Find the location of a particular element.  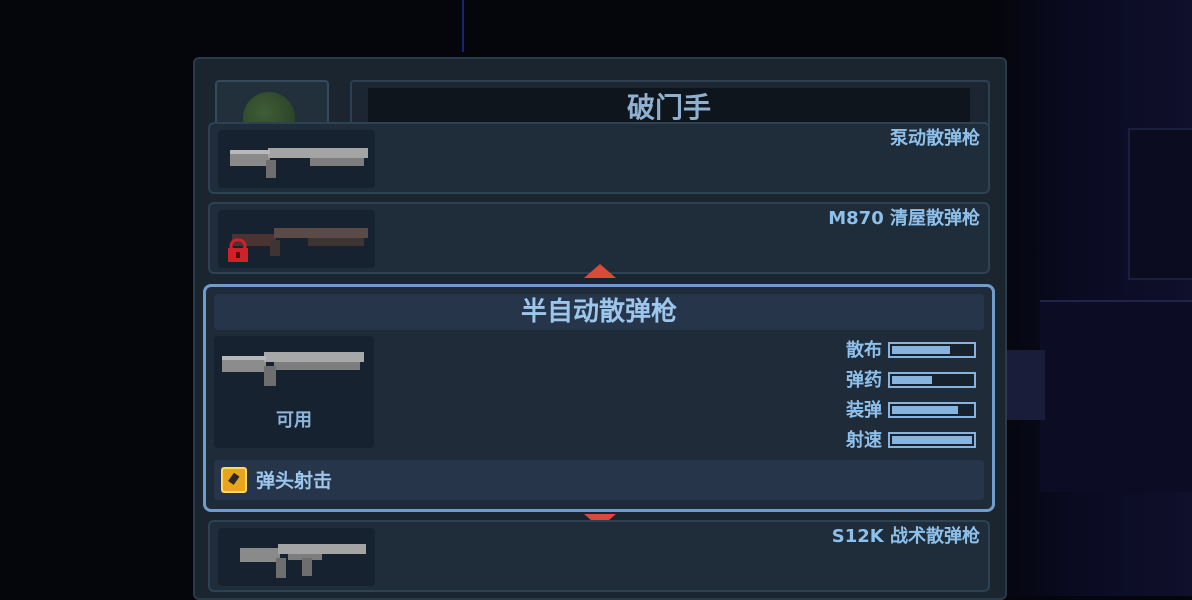

stat-label: 弹药 is located at coordinates (864, 380).